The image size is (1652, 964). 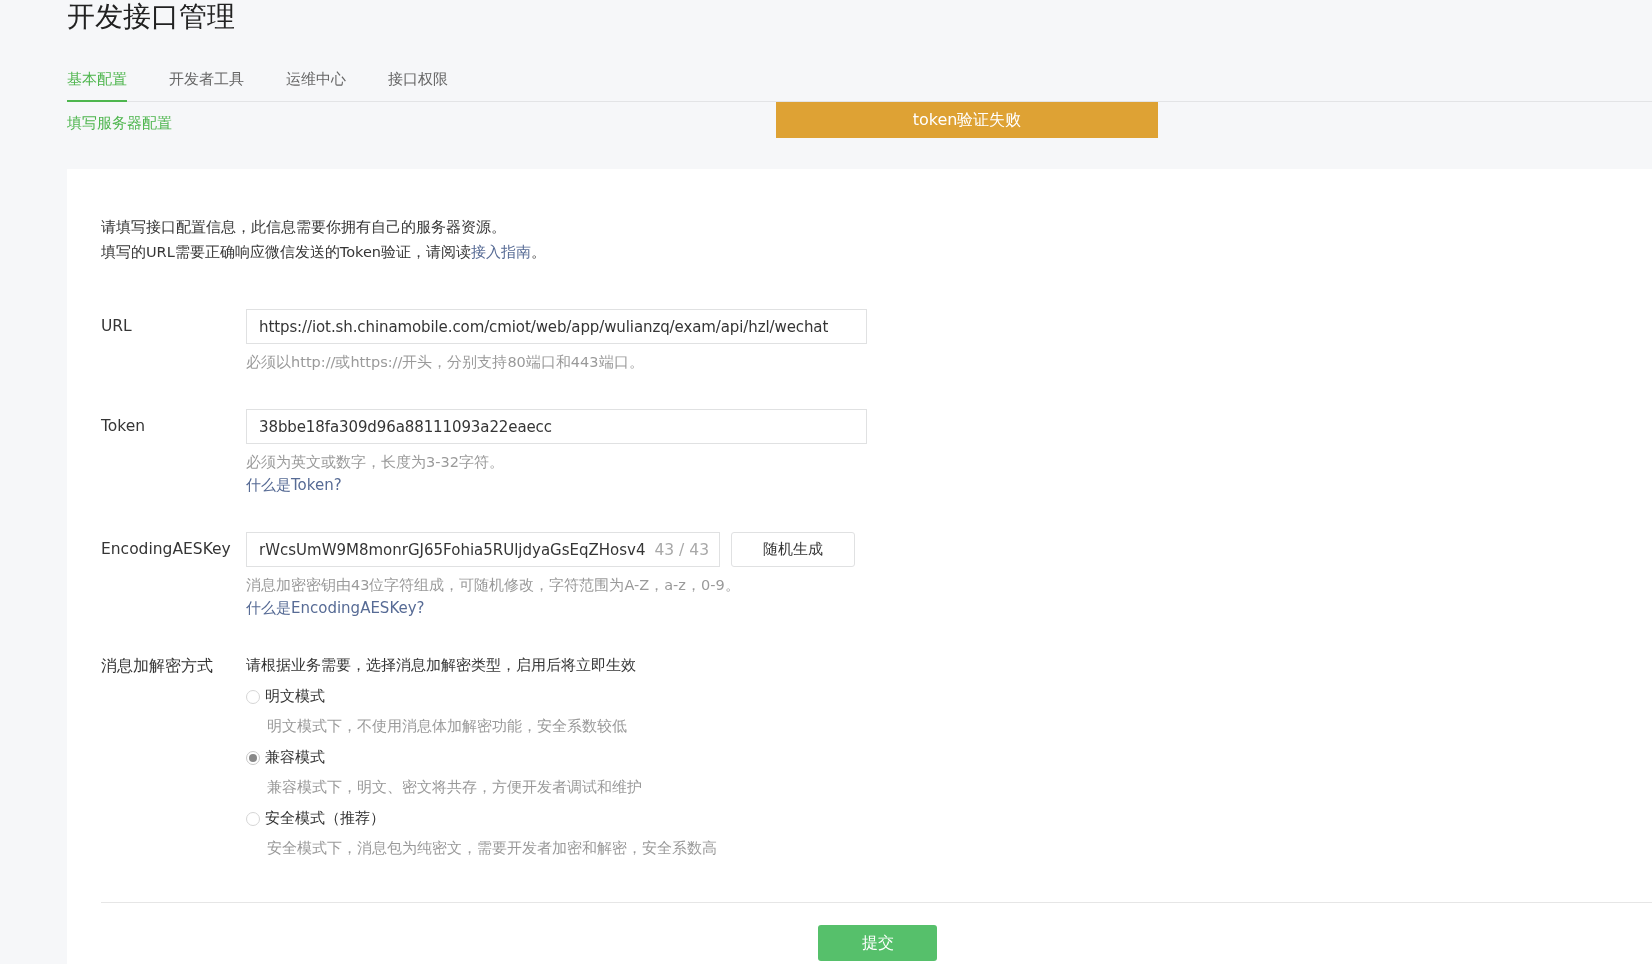 What do you see at coordinates (316, 84) in the screenshot?
I see `tab: 运维中心` at bounding box center [316, 84].